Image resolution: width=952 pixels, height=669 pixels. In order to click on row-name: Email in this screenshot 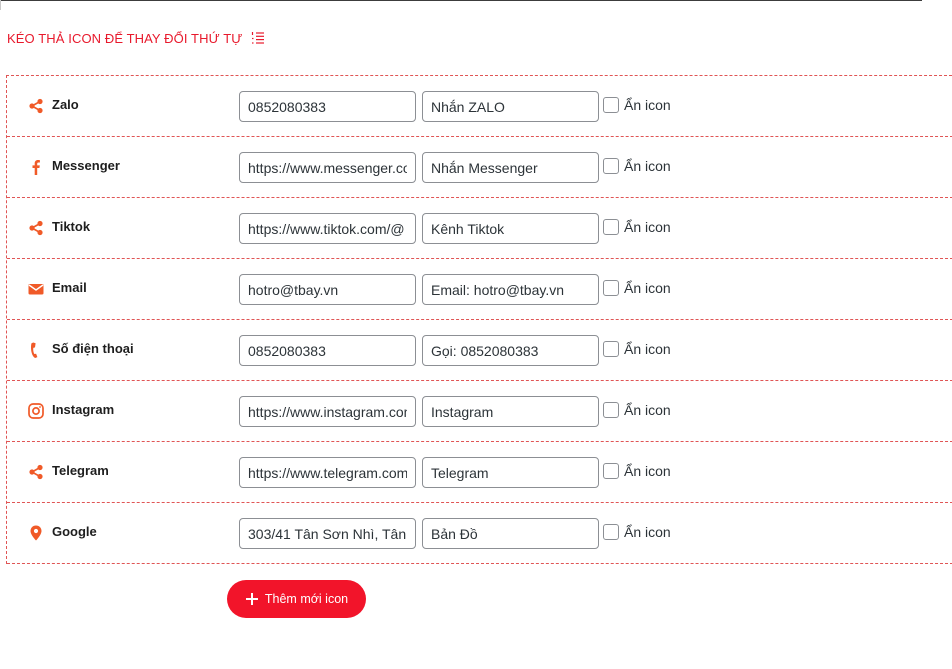, I will do `click(69, 287)`.